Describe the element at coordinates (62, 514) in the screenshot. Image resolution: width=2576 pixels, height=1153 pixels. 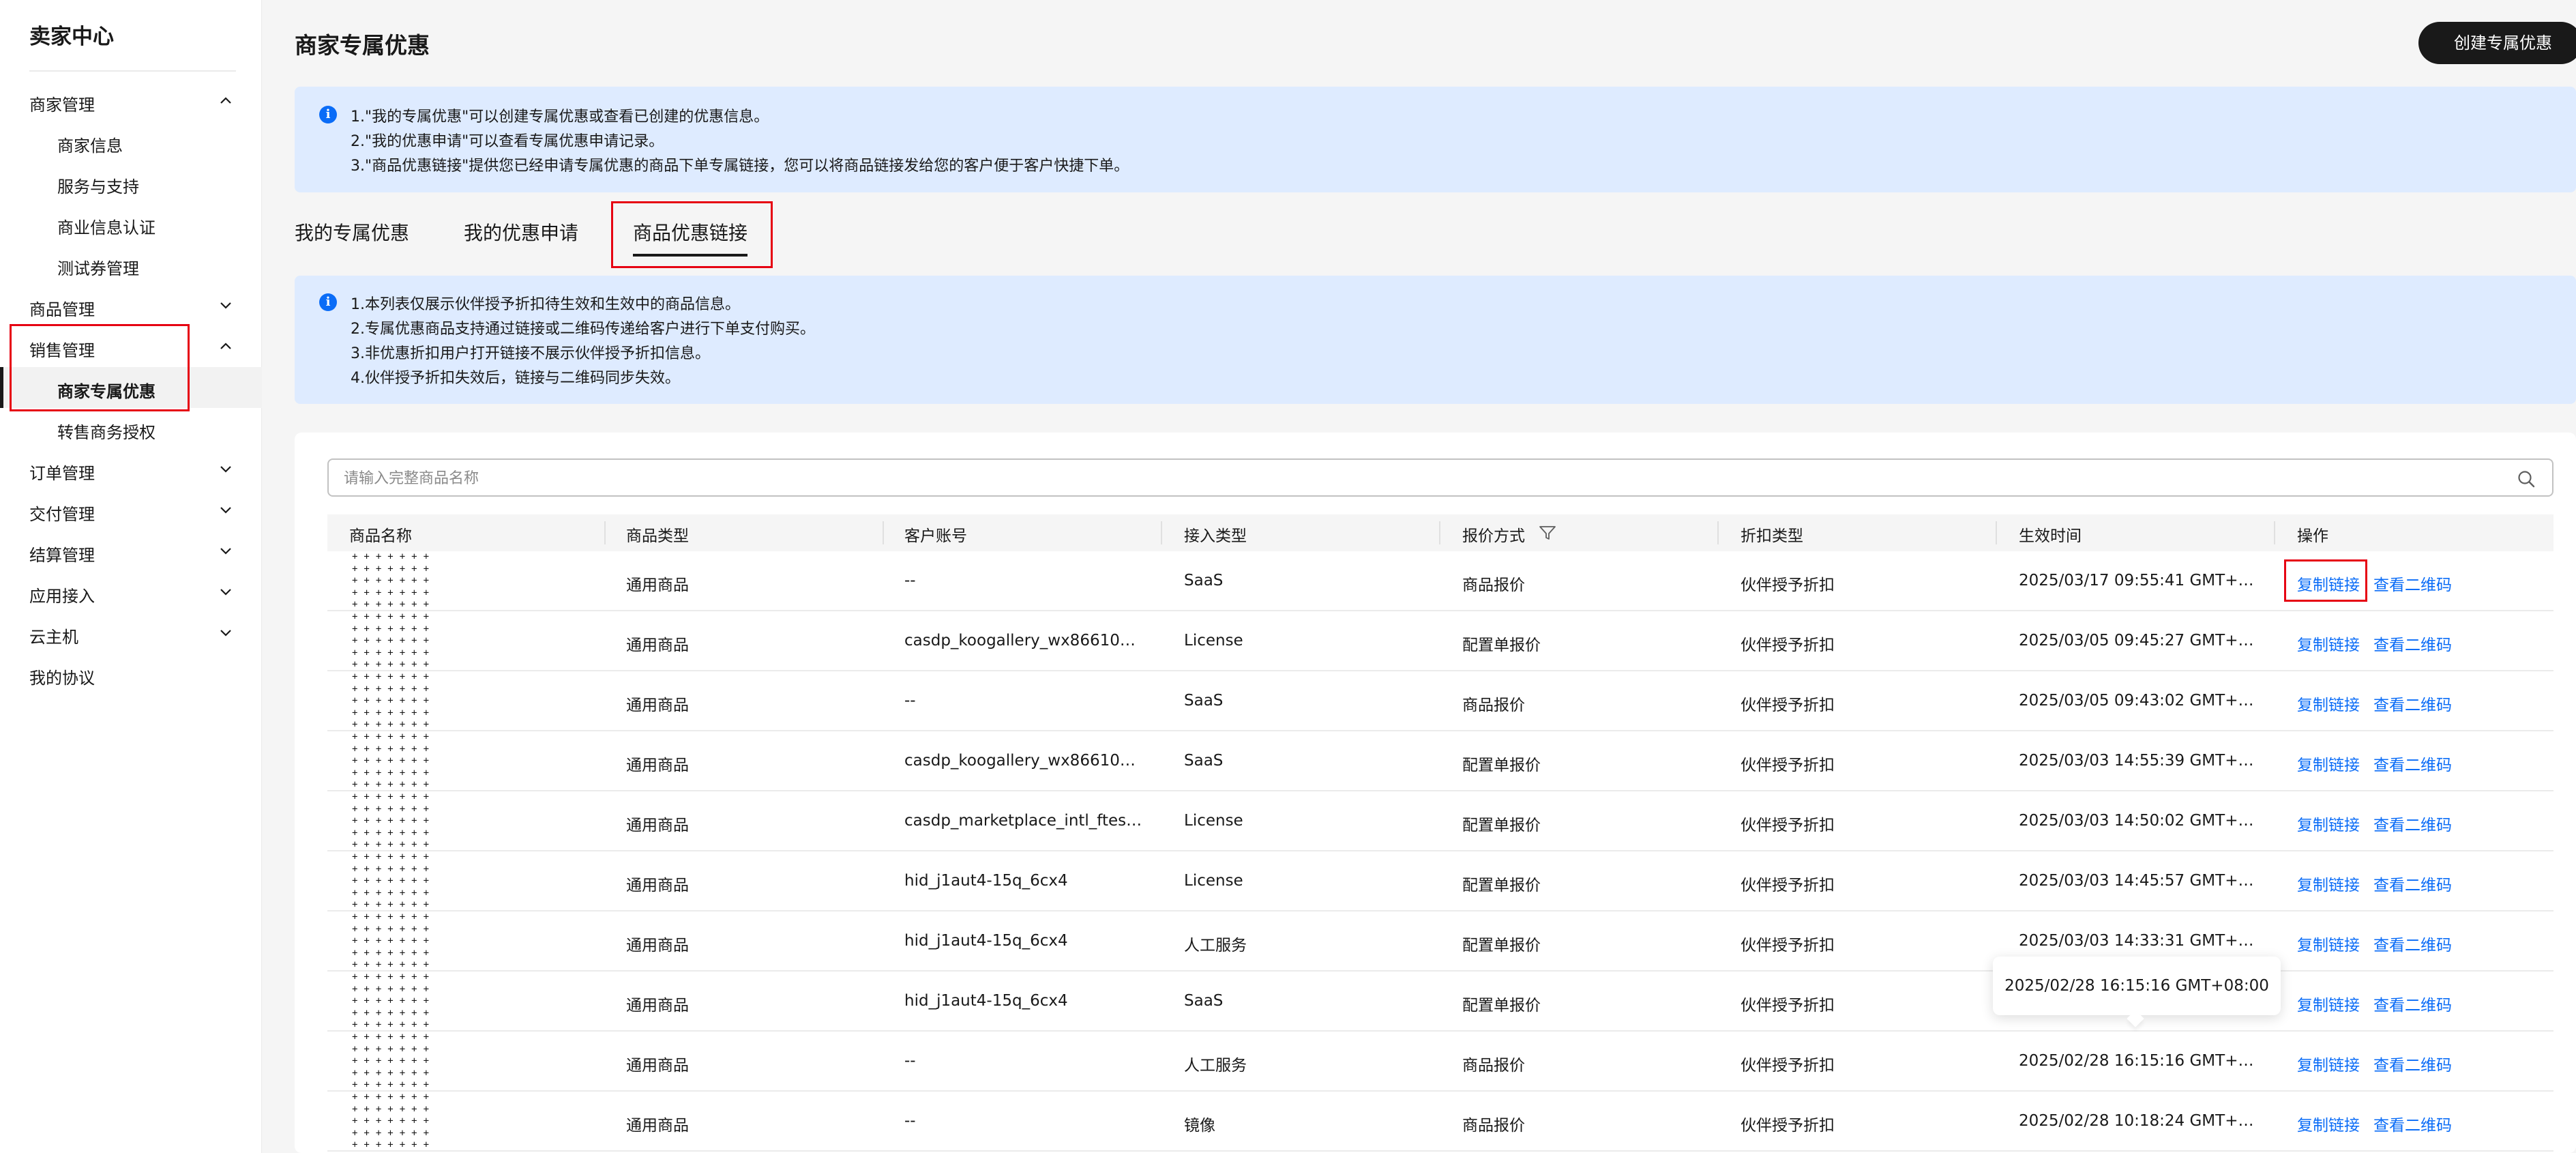
I see `sidebar-item-label: 交付管理` at that location.